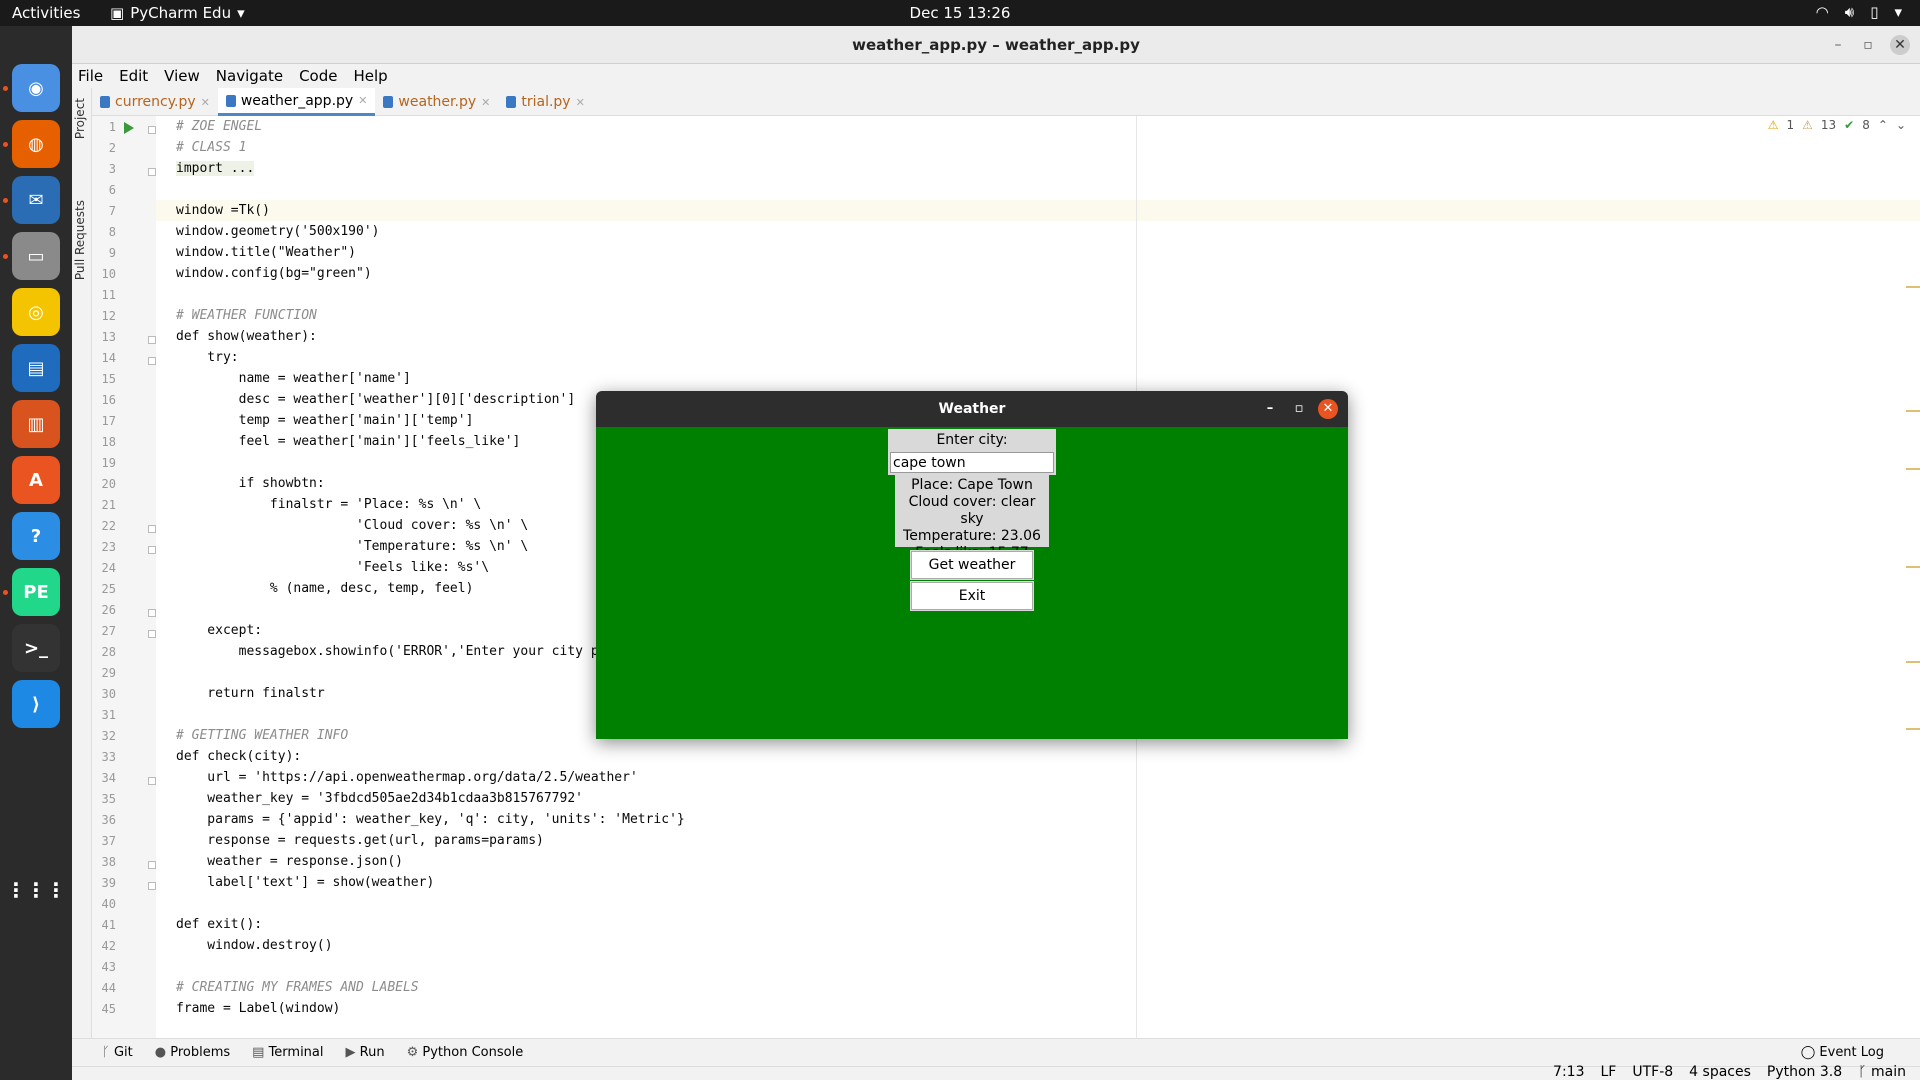  What do you see at coordinates (36, 890) in the screenshot?
I see `app-grid-icon: ⋮⋮⋮` at bounding box center [36, 890].